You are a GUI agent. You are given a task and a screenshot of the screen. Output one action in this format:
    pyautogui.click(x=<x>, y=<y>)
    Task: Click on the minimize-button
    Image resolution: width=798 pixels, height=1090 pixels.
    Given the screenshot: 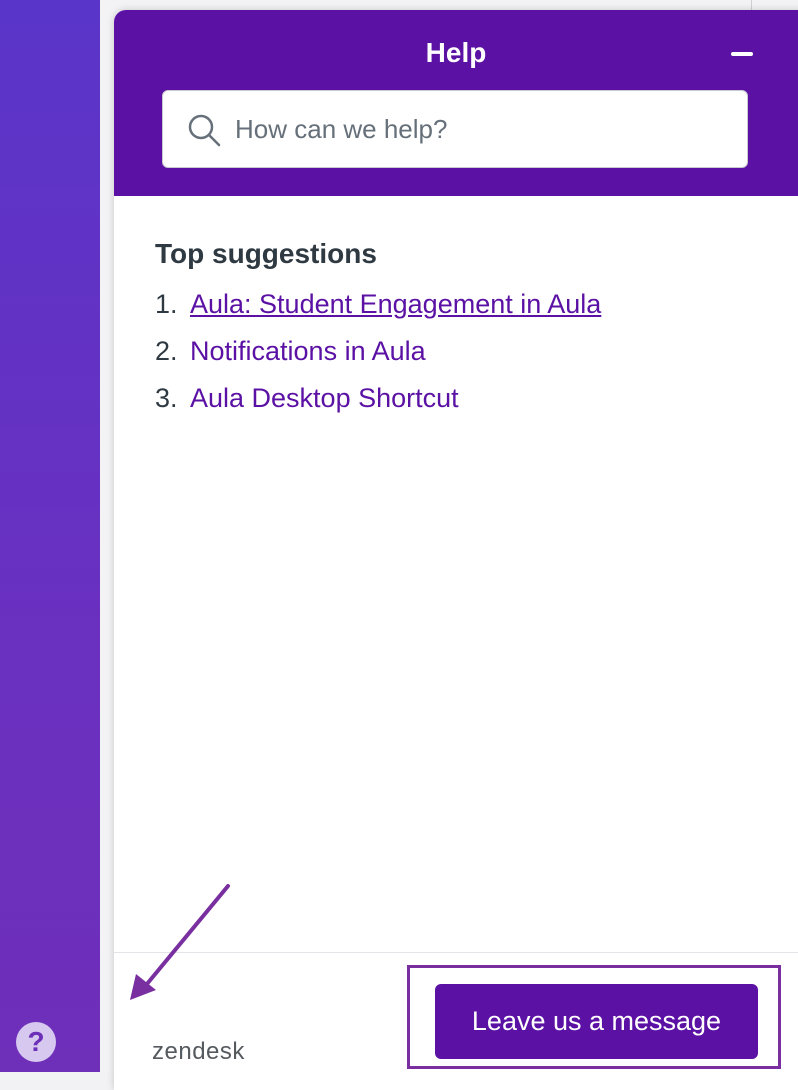 What is the action you would take?
    pyautogui.click(x=742, y=54)
    